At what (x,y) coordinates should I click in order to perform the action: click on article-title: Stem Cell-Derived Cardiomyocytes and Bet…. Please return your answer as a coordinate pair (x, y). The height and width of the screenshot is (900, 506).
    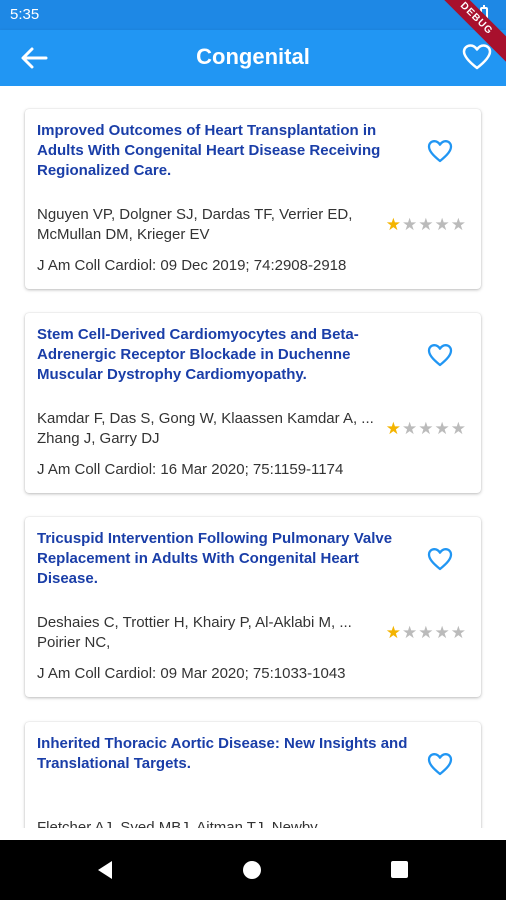
    Looking at the image, I should click on (223, 355).